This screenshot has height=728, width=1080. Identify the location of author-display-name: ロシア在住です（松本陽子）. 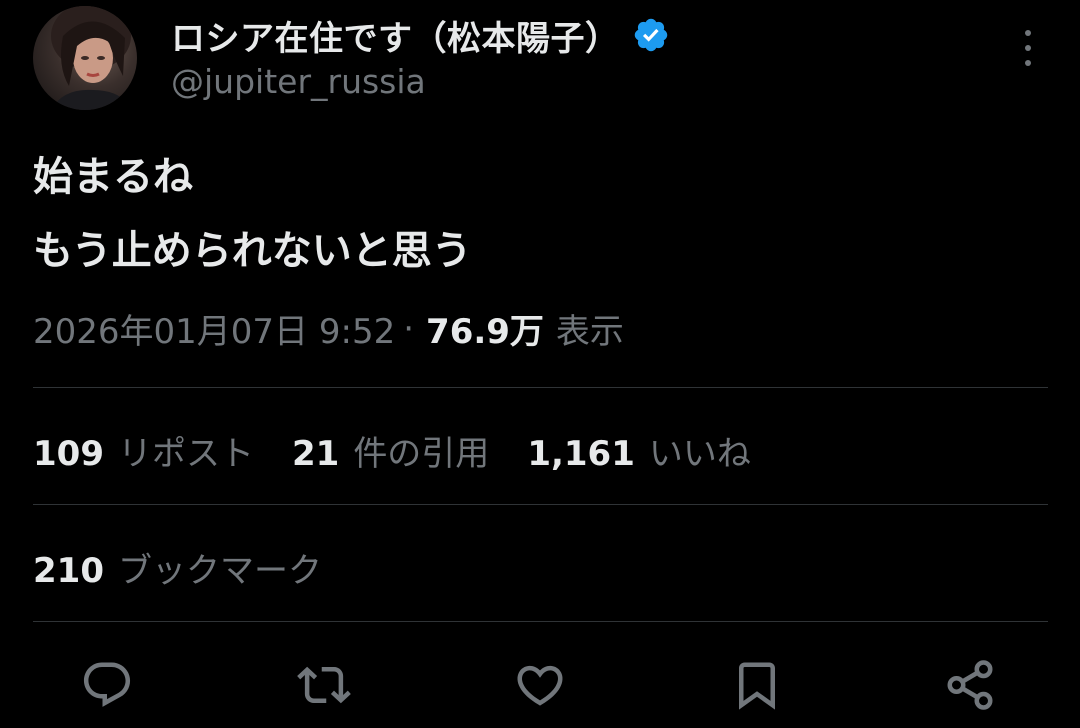
(395, 35).